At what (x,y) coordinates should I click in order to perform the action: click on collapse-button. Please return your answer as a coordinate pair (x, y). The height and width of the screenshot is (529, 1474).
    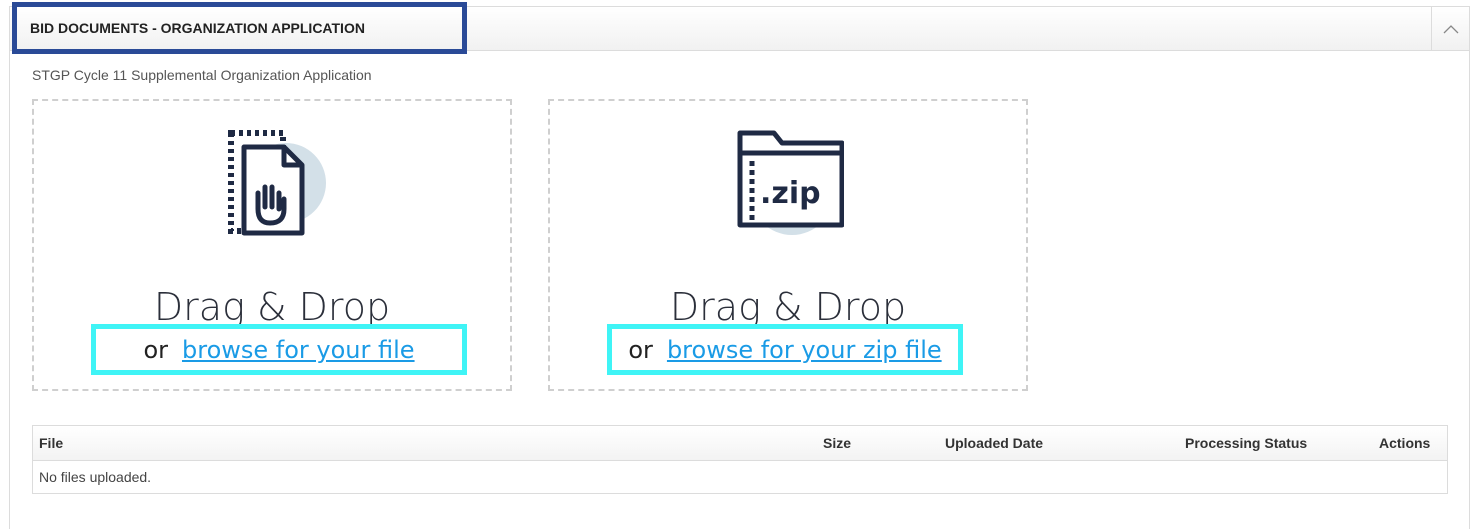
    Looking at the image, I should click on (1450, 28).